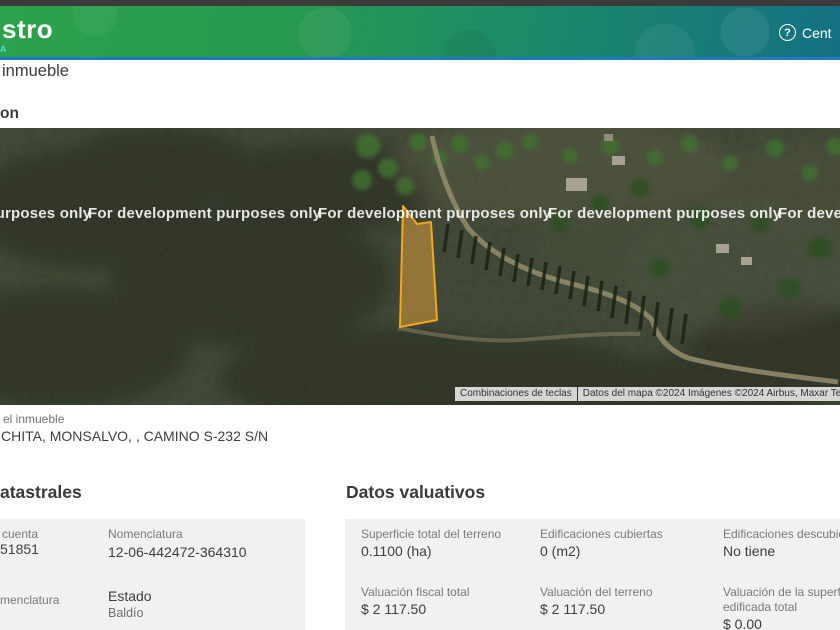  Describe the element at coordinates (749, 551) in the screenshot. I see `uncovered-buildings-value: No tiene` at that location.